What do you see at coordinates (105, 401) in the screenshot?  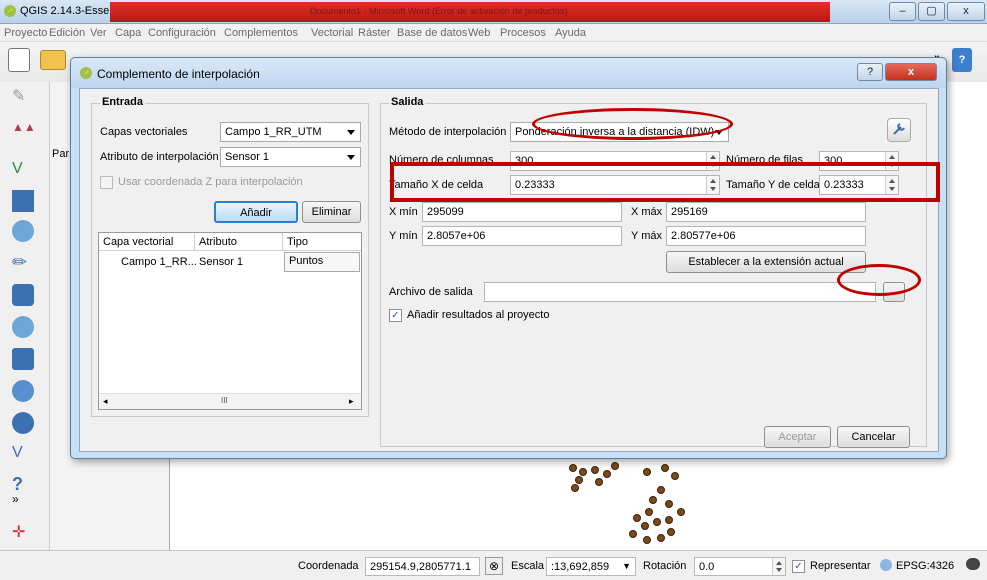 I see `scroll-left-icon: ◂` at bounding box center [105, 401].